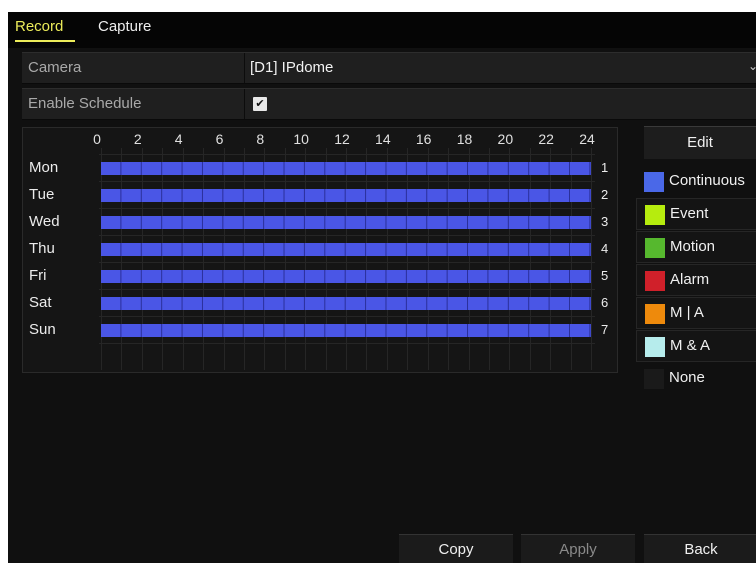 This screenshot has height=563, width=756. I want to click on copy-button: Copy, so click(456, 548).